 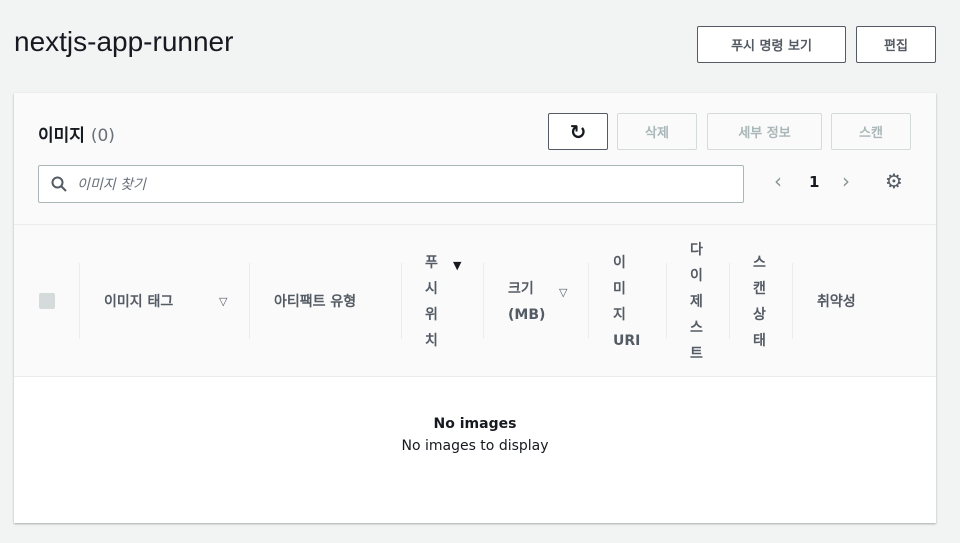 What do you see at coordinates (864, 301) in the screenshot?
I see `column-vulnerabilities: 취약성` at bounding box center [864, 301].